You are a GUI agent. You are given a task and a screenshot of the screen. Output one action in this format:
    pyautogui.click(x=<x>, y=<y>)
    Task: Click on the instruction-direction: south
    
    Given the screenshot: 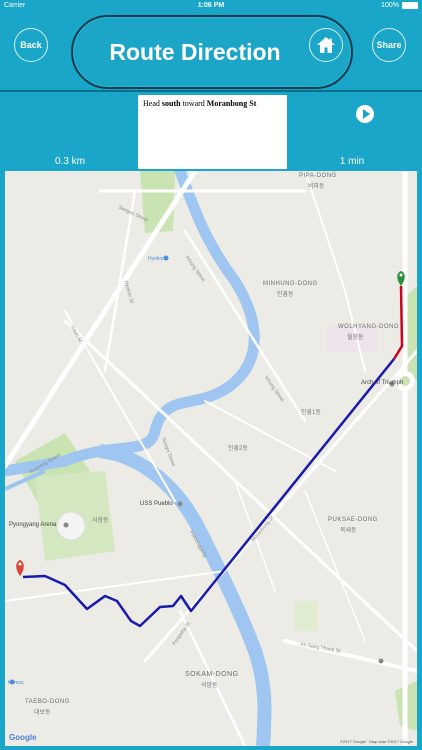 What is the action you would take?
    pyautogui.click(x=171, y=103)
    